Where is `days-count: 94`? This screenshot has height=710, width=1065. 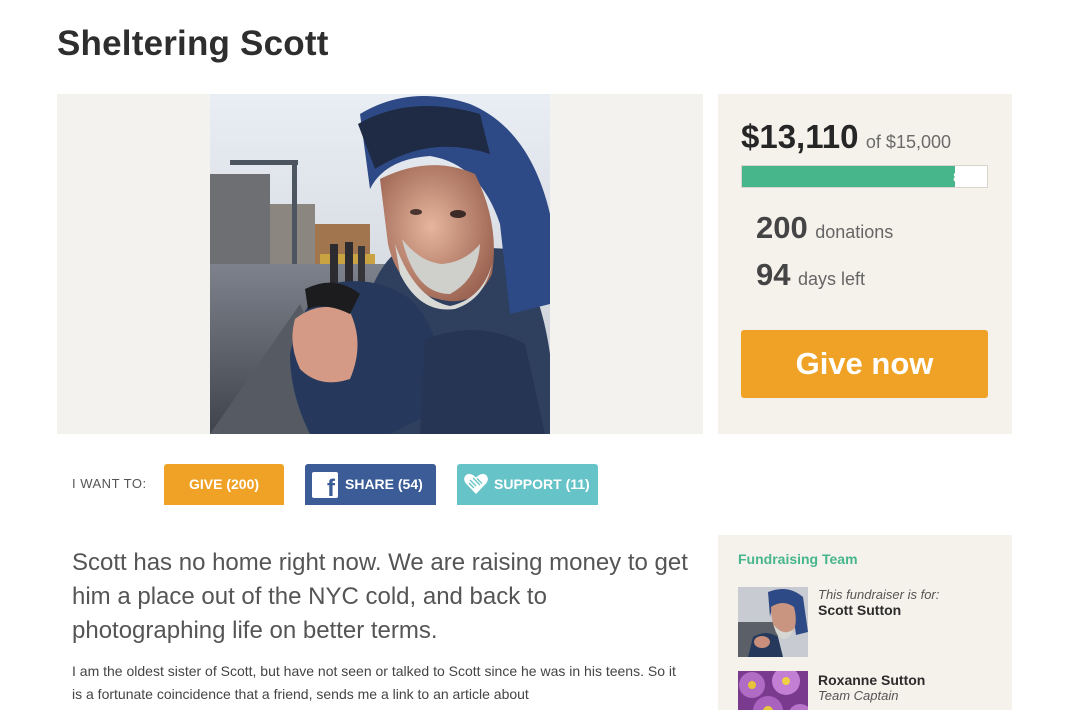
days-count: 94 is located at coordinates (773, 274).